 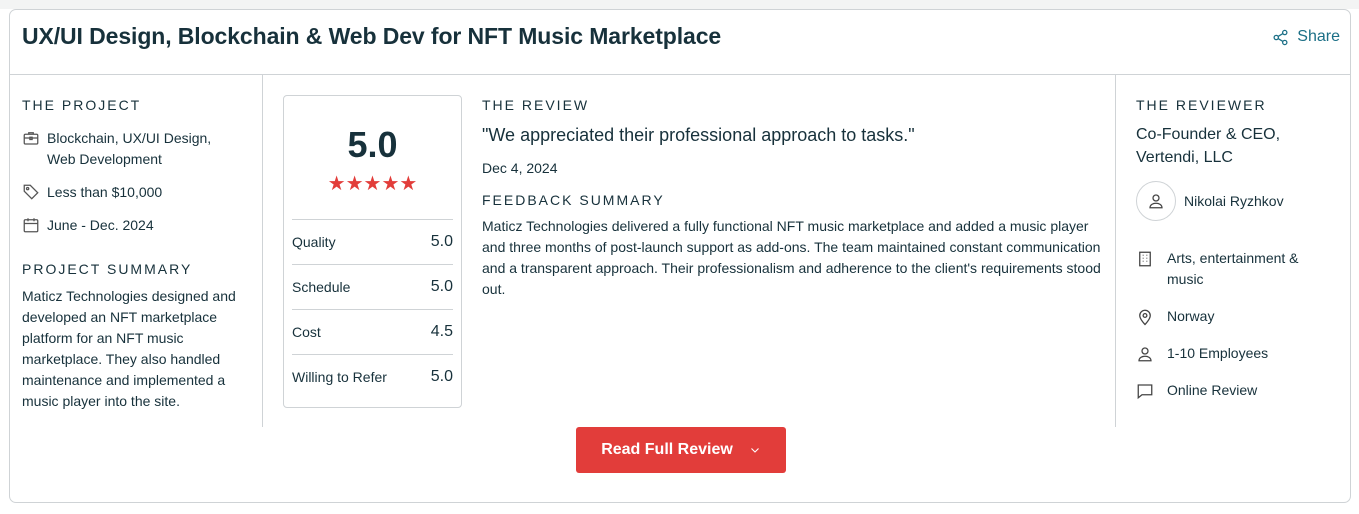 I want to click on review-date: Dec 4, 2024, so click(x=520, y=168).